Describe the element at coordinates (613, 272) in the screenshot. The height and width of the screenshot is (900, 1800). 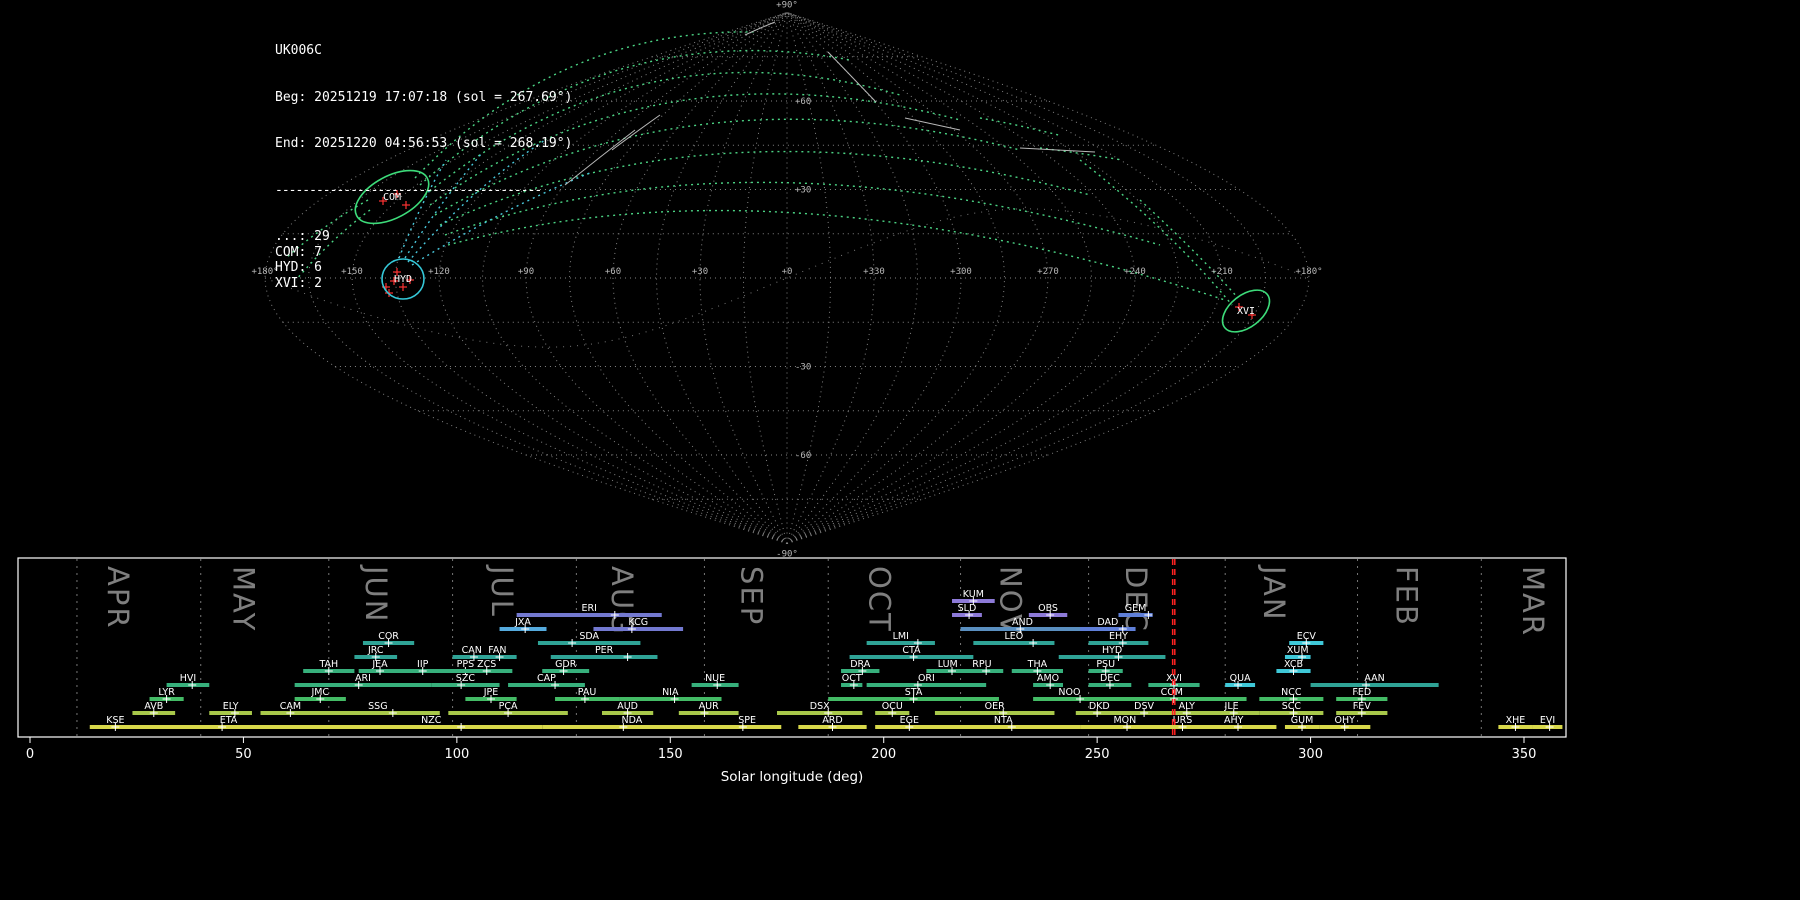
I see `lon-label: +60` at that location.